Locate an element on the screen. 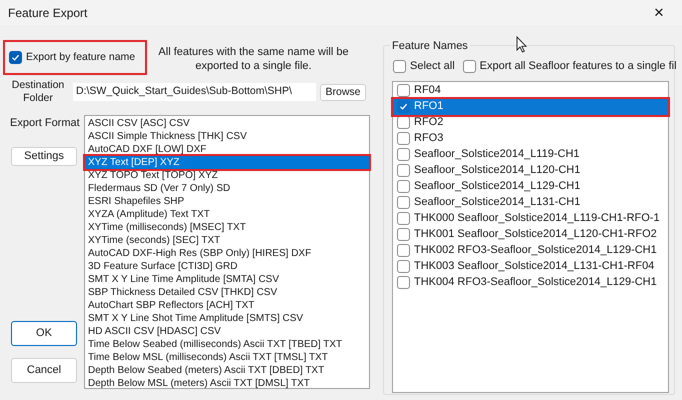 The width and height of the screenshot is (682, 400). format-item: ASCII CSV [ASC] CSV is located at coordinates (227, 123).